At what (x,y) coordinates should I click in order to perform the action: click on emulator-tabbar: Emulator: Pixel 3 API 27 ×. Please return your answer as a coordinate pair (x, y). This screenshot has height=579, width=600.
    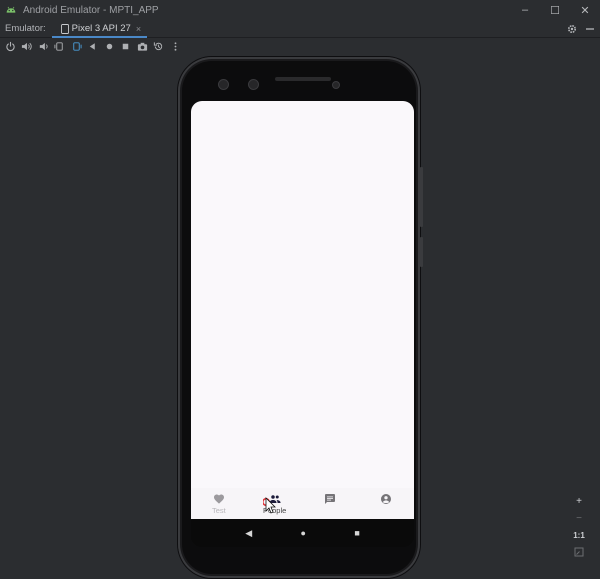
    Looking at the image, I should click on (300, 29).